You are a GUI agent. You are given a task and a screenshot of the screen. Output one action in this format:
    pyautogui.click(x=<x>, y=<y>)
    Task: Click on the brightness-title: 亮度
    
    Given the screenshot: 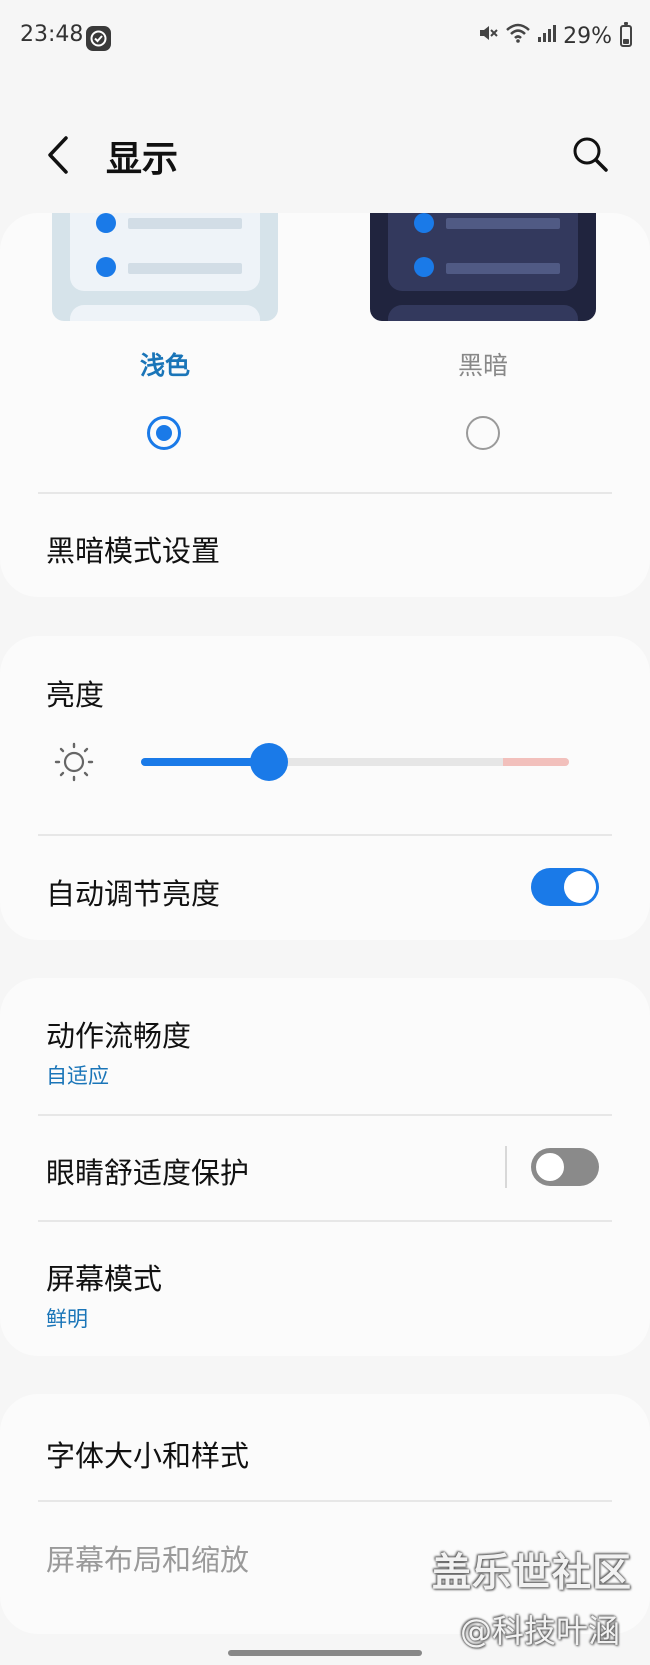 What is the action you would take?
    pyautogui.click(x=75, y=695)
    